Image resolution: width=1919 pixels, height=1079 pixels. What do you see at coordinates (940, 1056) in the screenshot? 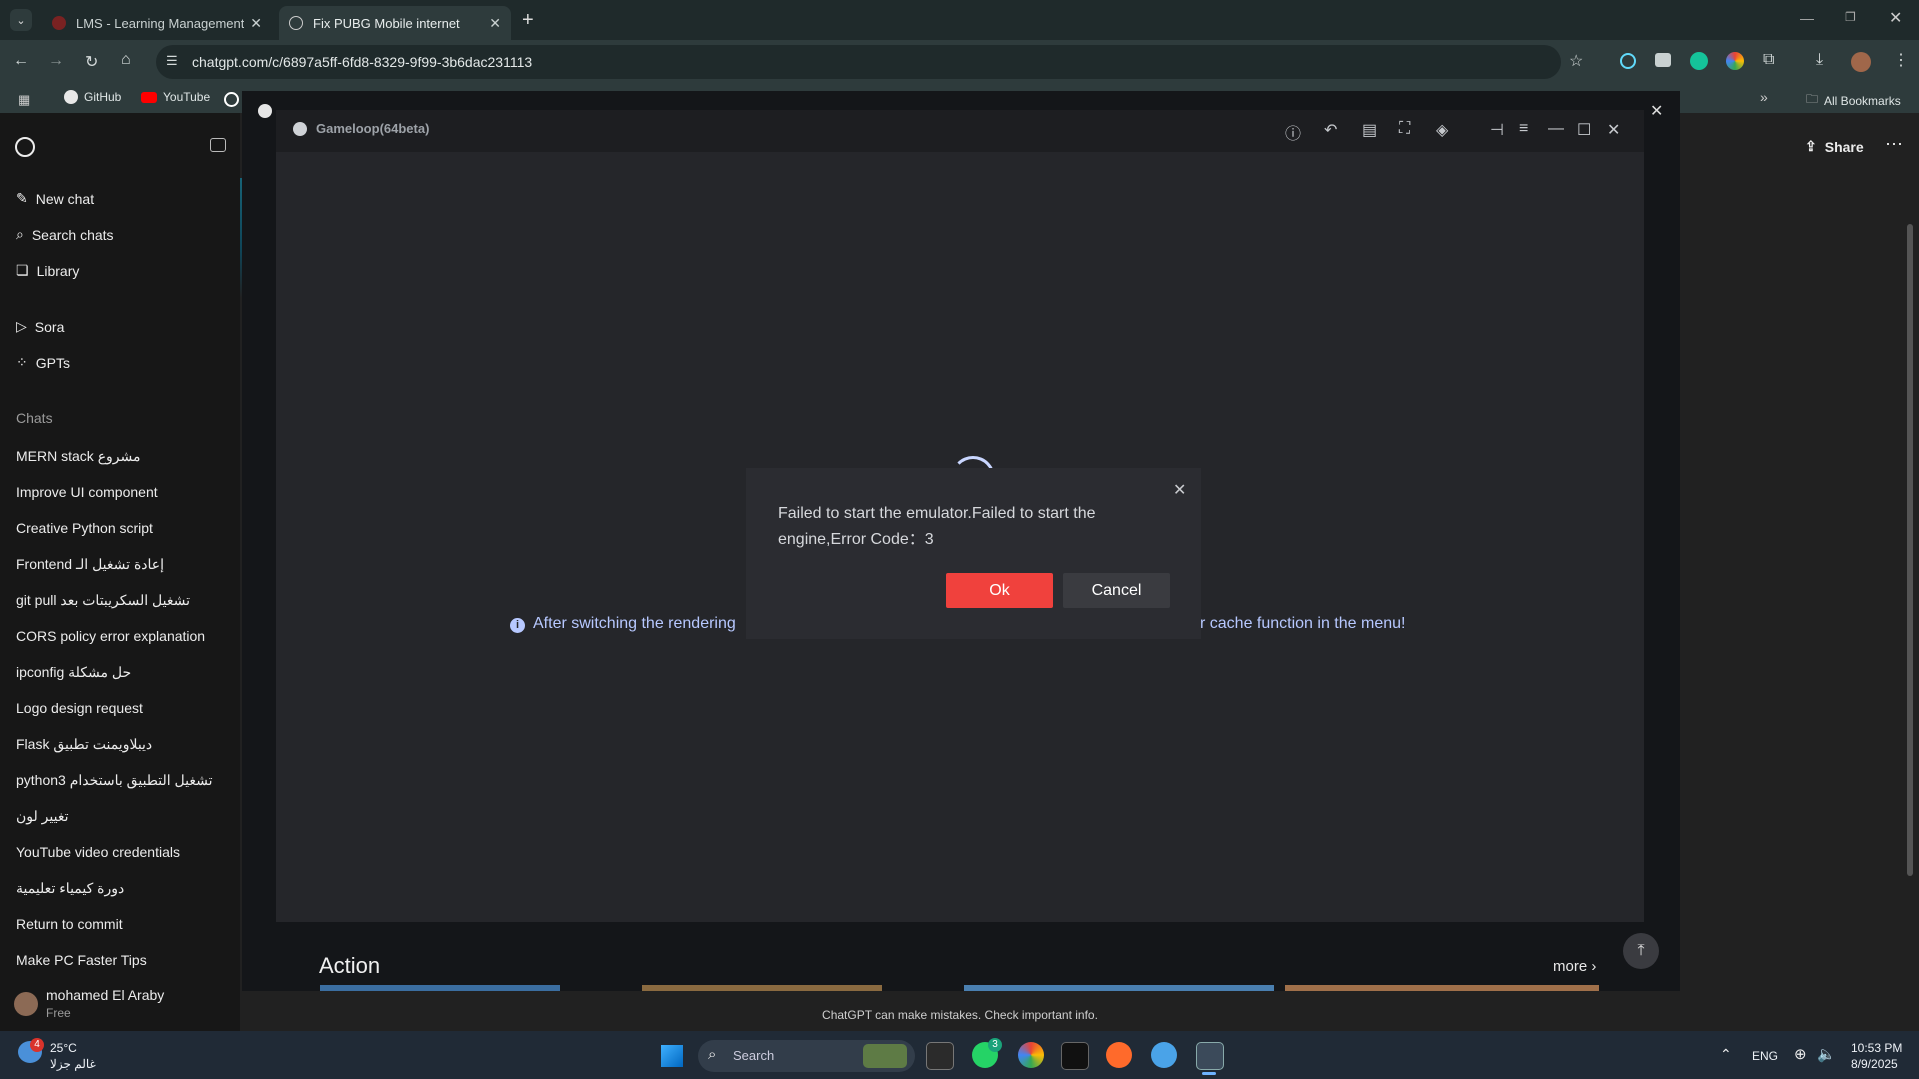
I see `file-explorer-icon` at bounding box center [940, 1056].